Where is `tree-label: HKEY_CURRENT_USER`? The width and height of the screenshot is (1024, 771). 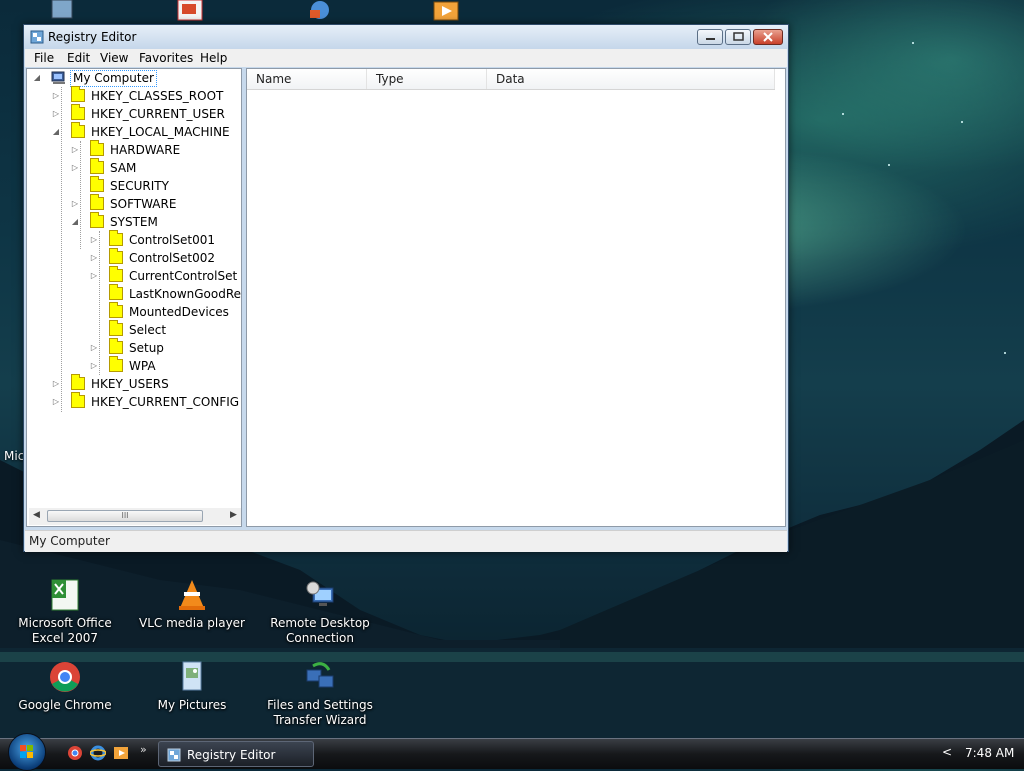 tree-label: HKEY_CURRENT_USER is located at coordinates (158, 114).